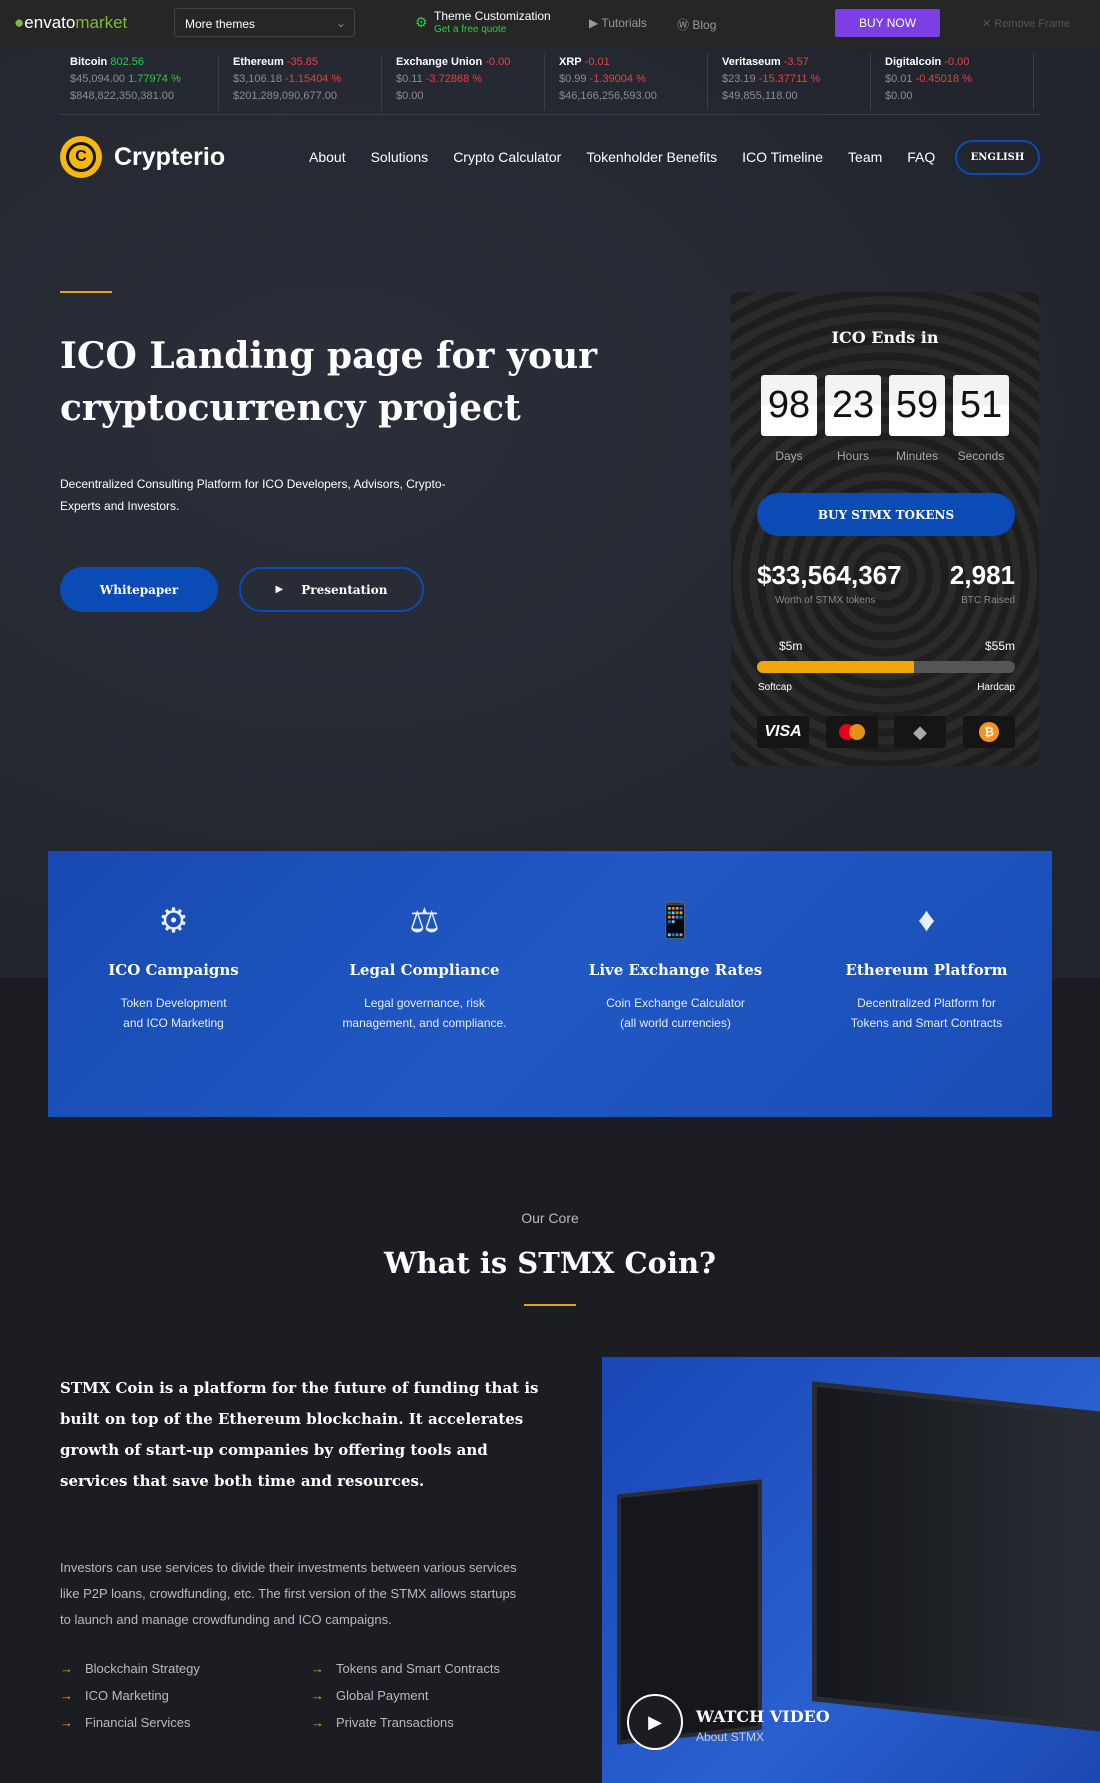  I want to click on hours-value: 23, so click(853, 405).